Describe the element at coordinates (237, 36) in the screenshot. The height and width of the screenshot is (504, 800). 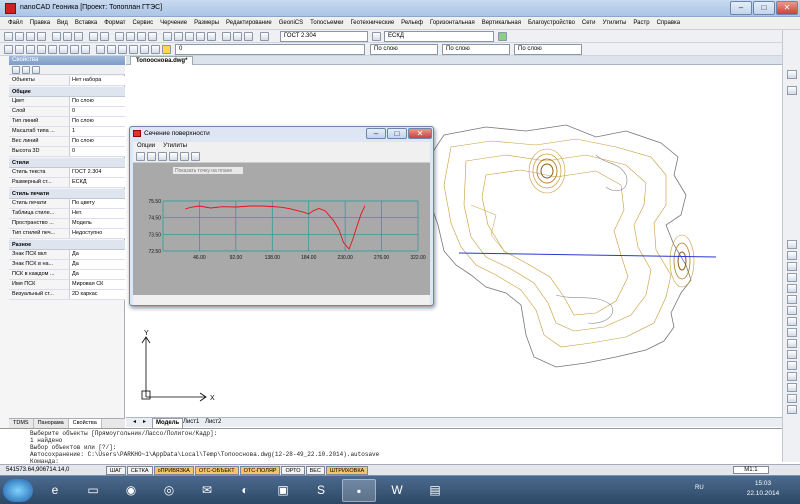
I see `snap-icon` at that location.